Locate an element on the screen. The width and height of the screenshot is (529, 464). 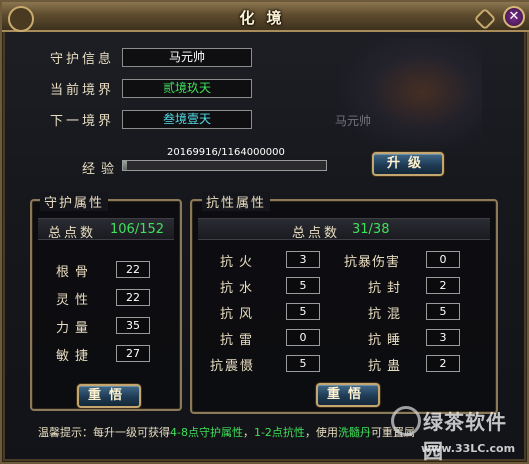
guardian-total-value: 106/152 is located at coordinates (137, 229).